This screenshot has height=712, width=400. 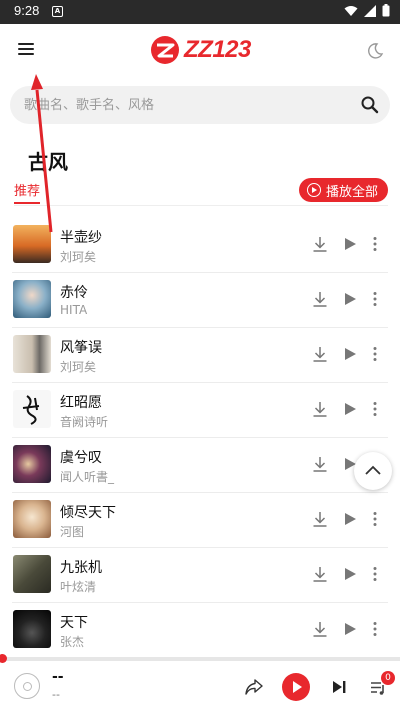 I want to click on list-item: 赤伶 HITA, so click(x=200, y=300).